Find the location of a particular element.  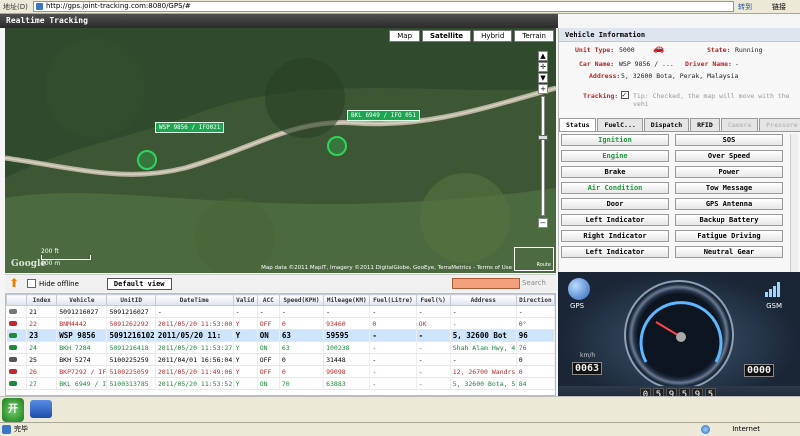

status-indicator: SOS is located at coordinates (729, 140).